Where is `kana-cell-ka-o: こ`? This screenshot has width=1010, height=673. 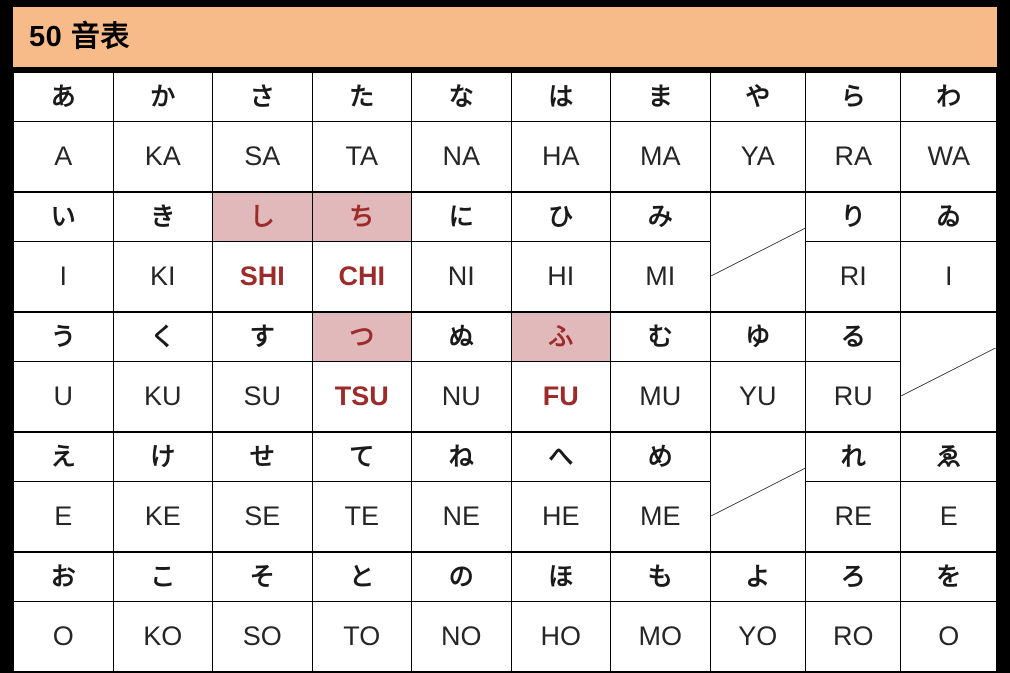
kana-cell-ka-o: こ is located at coordinates (162, 576).